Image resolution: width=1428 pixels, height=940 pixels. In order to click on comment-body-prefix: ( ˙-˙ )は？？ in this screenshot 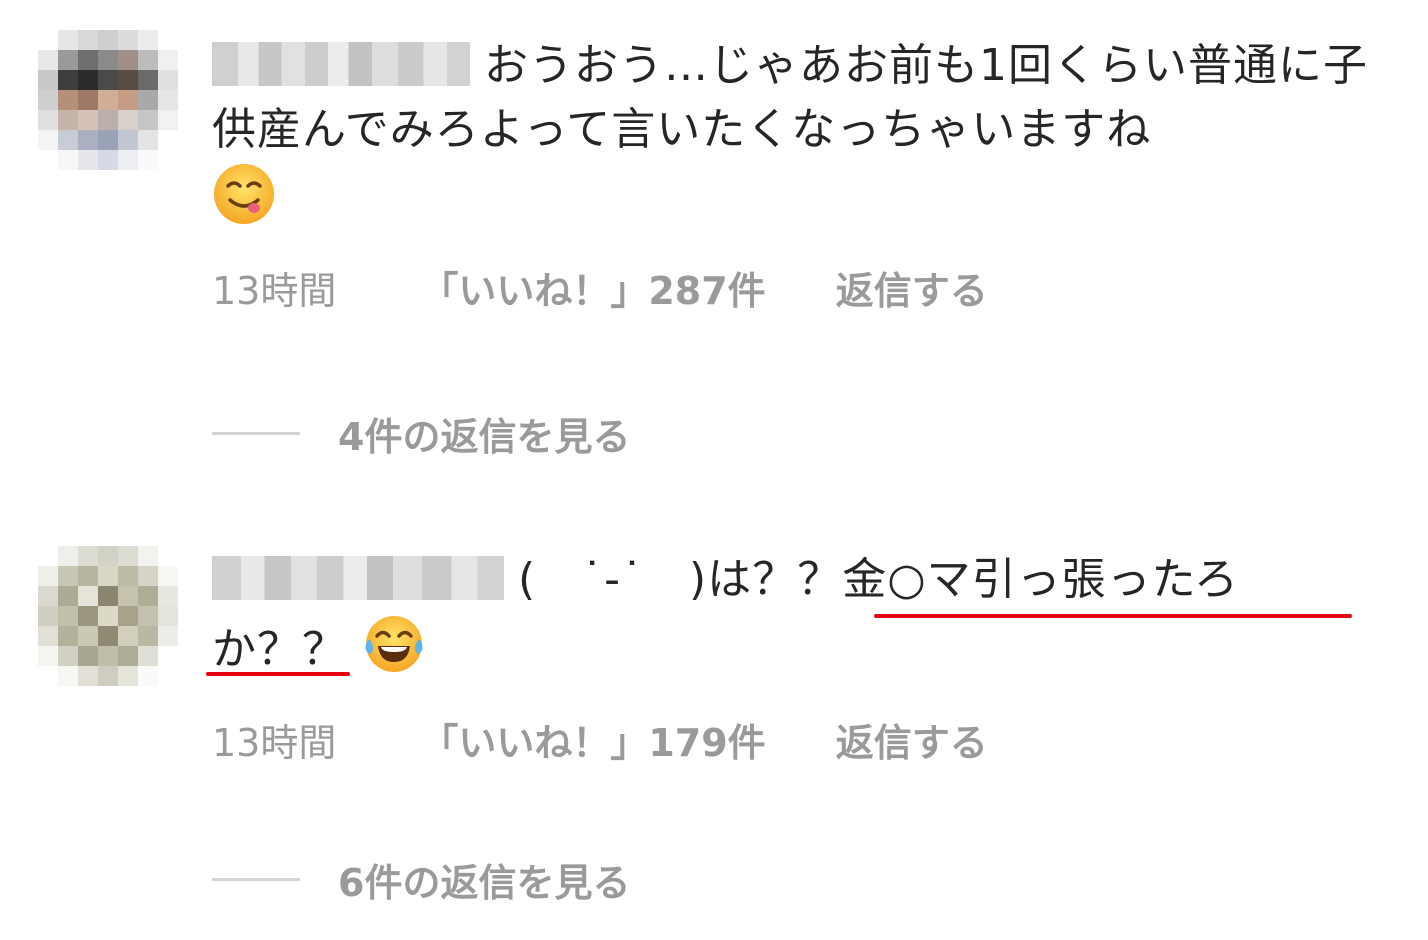, I will do `click(680, 579)`.